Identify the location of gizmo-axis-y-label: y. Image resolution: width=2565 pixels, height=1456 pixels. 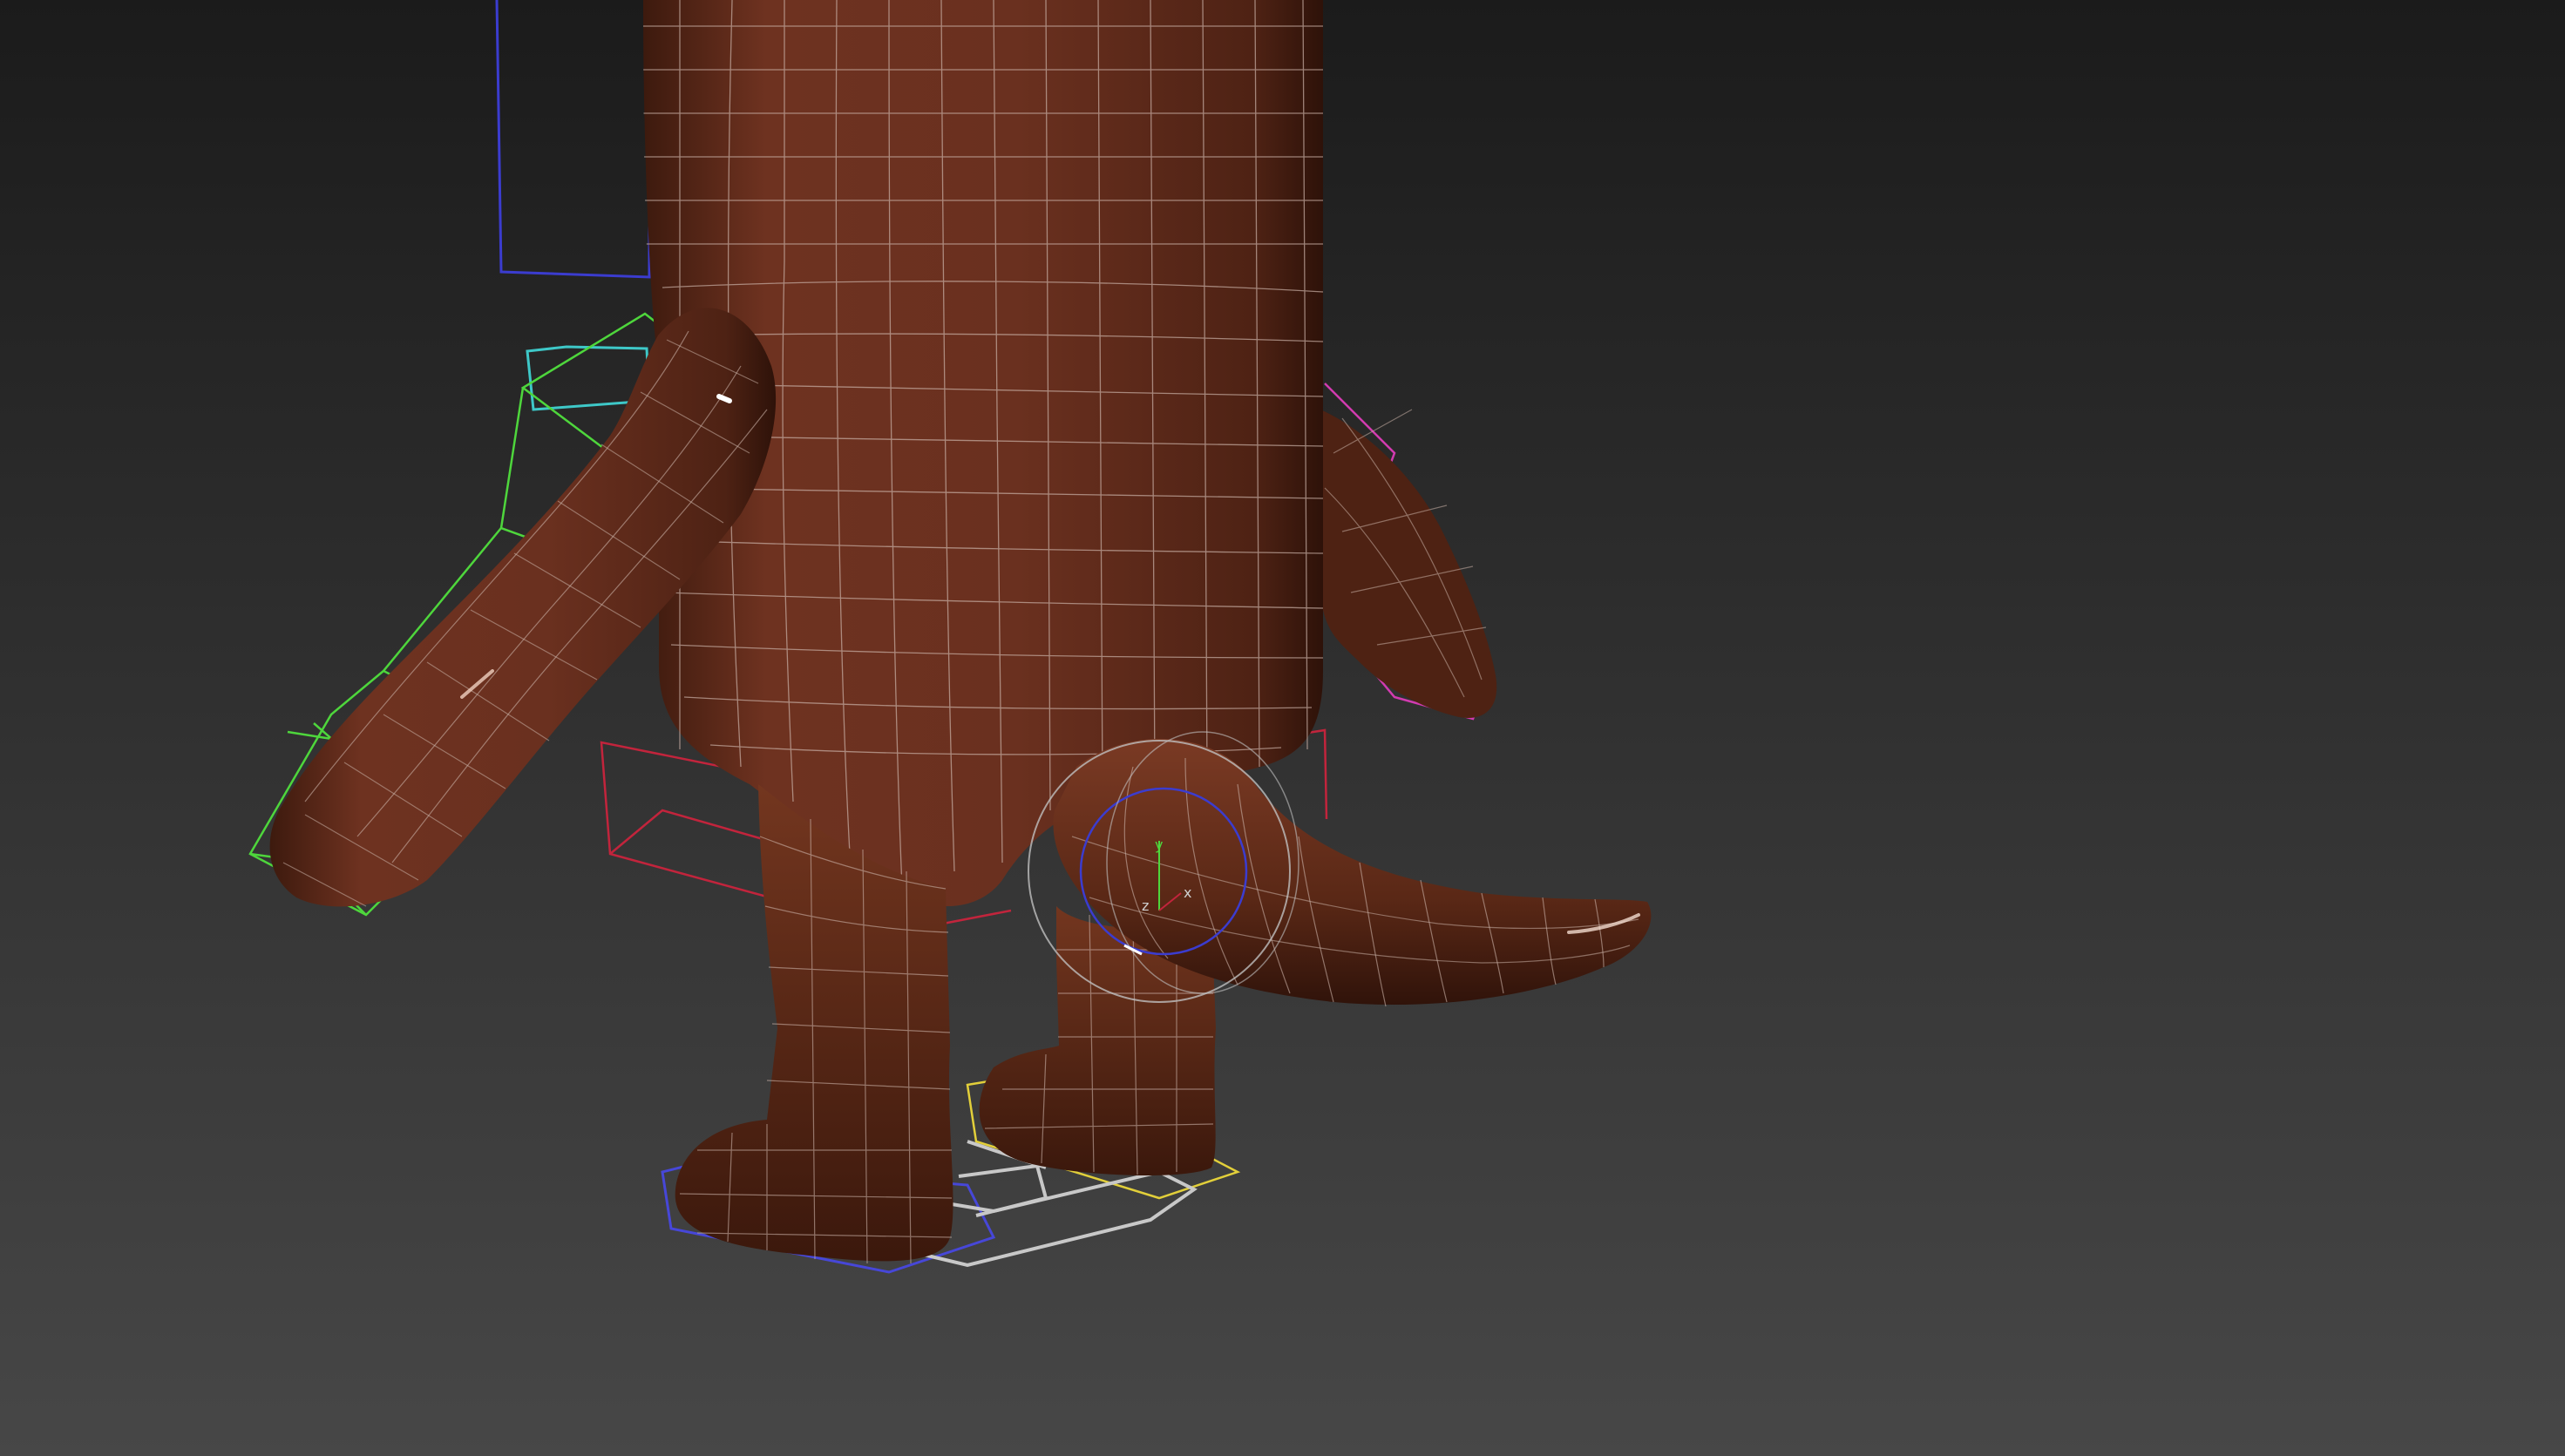
(1159, 844).